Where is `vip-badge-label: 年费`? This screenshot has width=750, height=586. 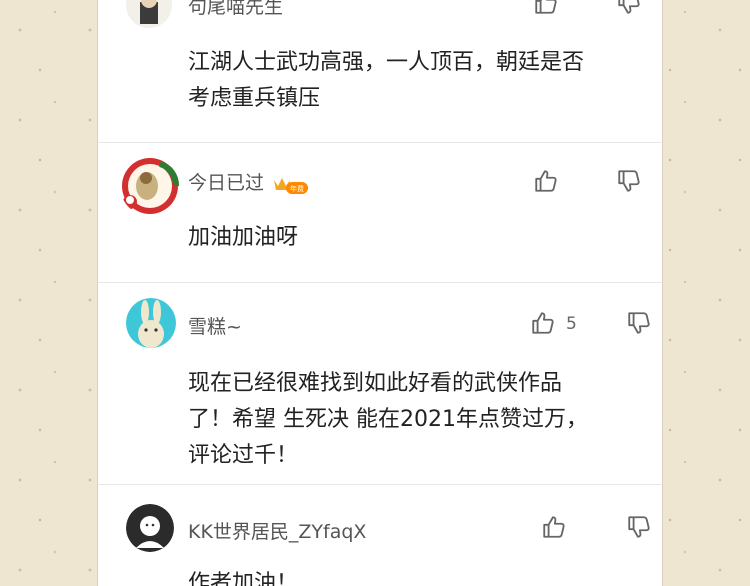
vip-badge-label: 年费 is located at coordinates (297, 188).